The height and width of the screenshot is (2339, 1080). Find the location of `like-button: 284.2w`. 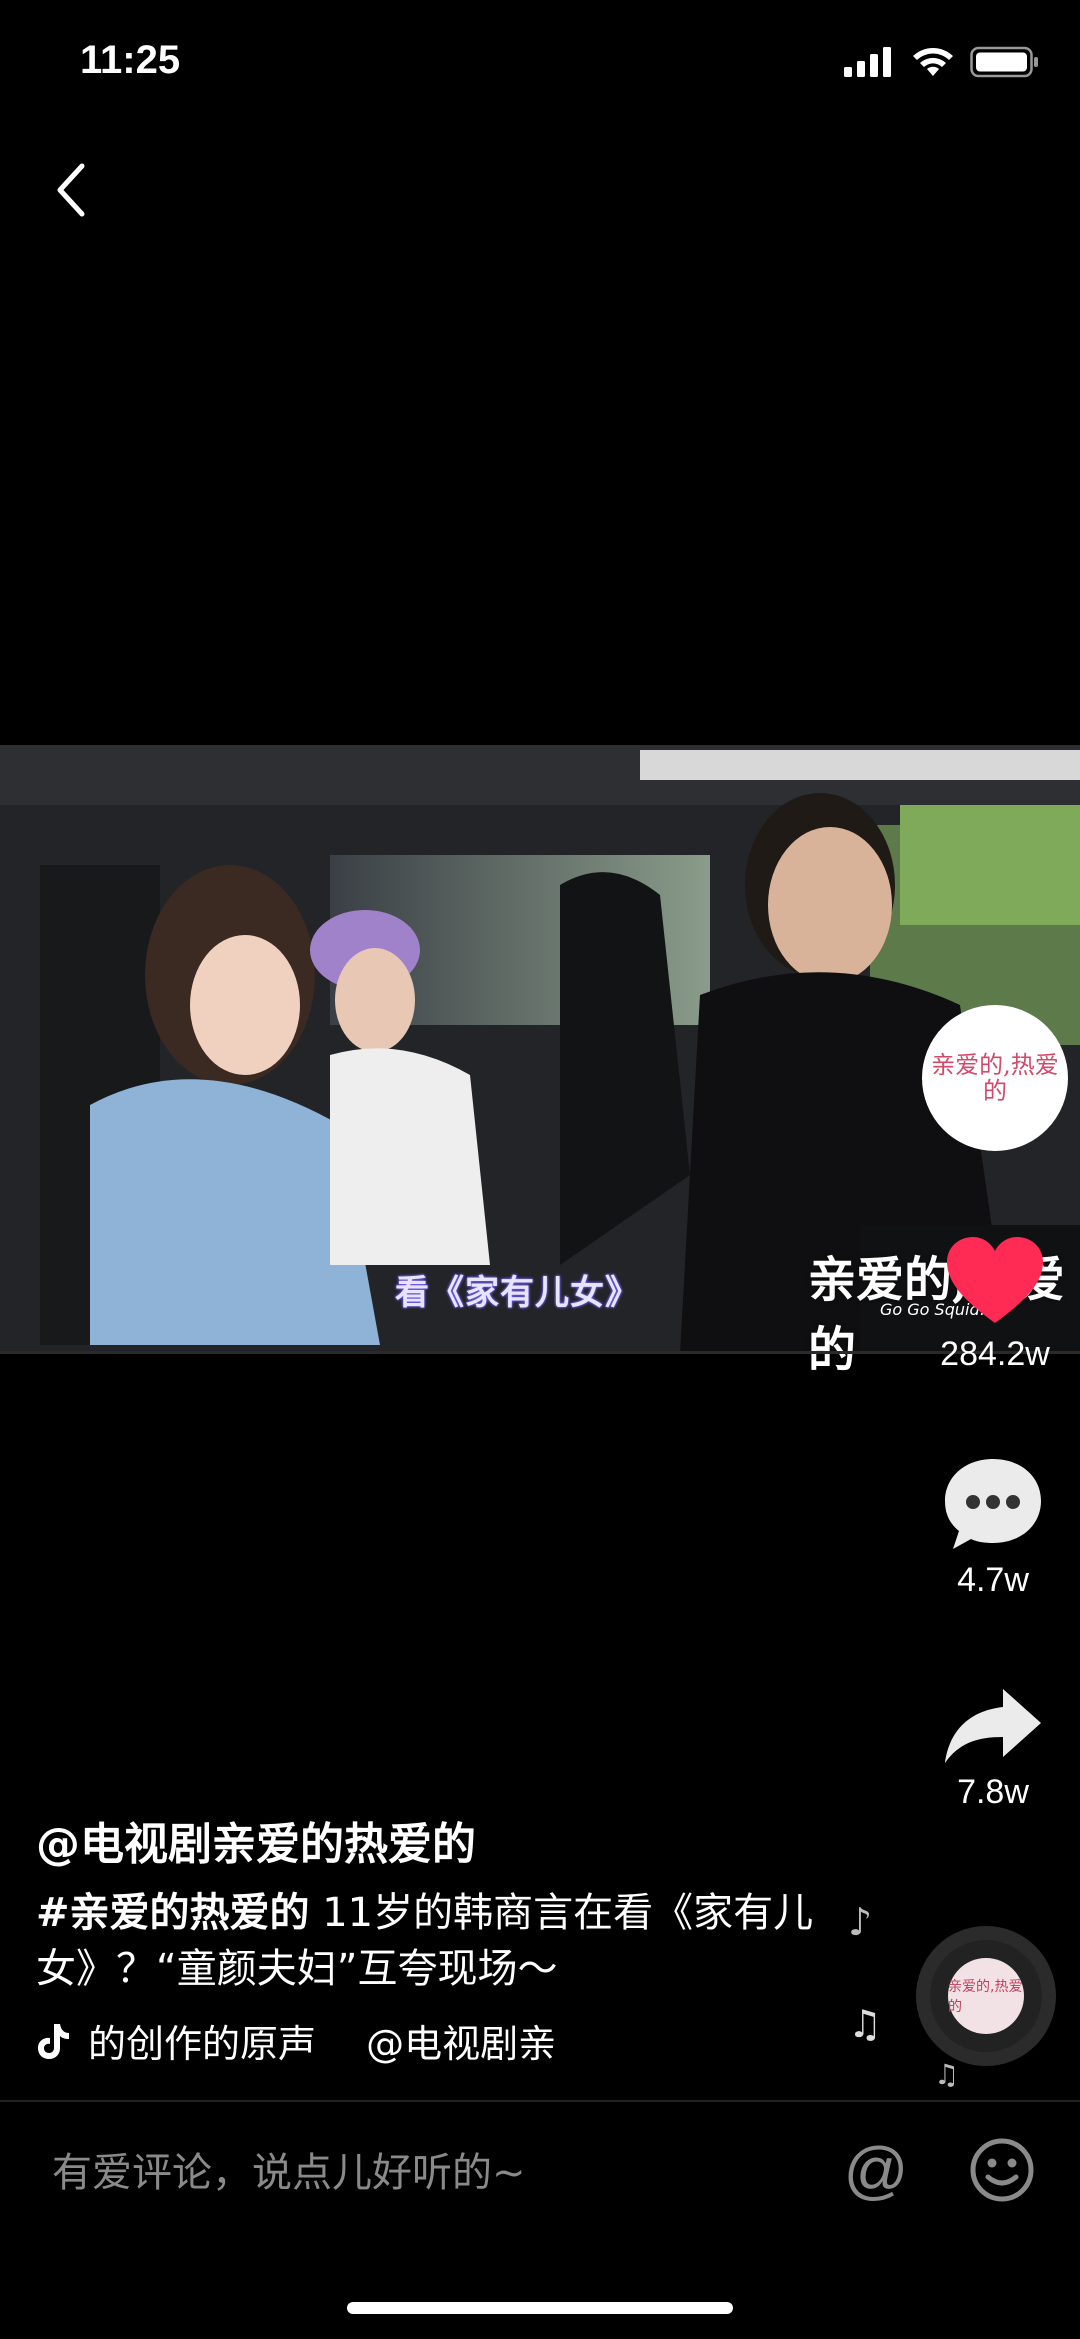

like-button: 284.2w is located at coordinates (995, 1304).